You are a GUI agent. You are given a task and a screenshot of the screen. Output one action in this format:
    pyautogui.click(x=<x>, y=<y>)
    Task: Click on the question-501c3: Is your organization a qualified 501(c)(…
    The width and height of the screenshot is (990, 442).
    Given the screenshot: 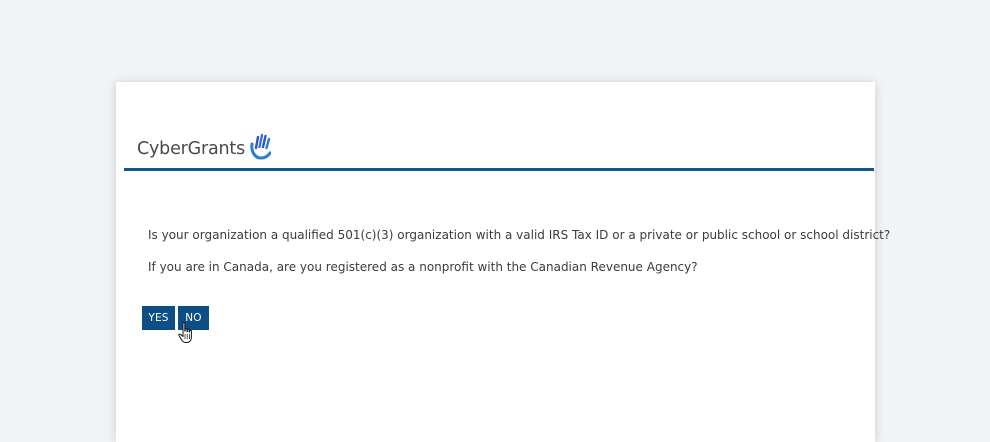 What is the action you would take?
    pyautogui.click(x=519, y=235)
    